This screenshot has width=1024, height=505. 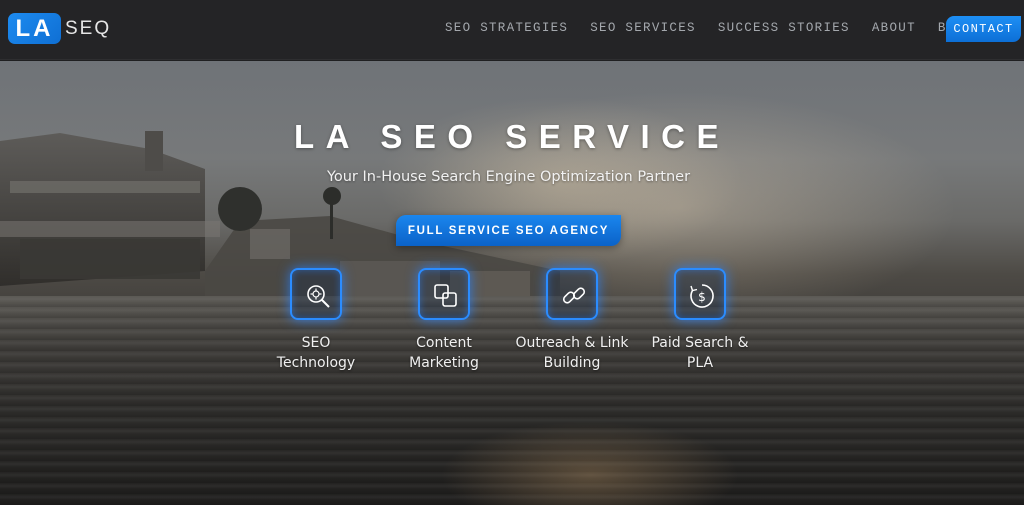 What do you see at coordinates (316, 294) in the screenshot?
I see `magnifier-gear-icon` at bounding box center [316, 294].